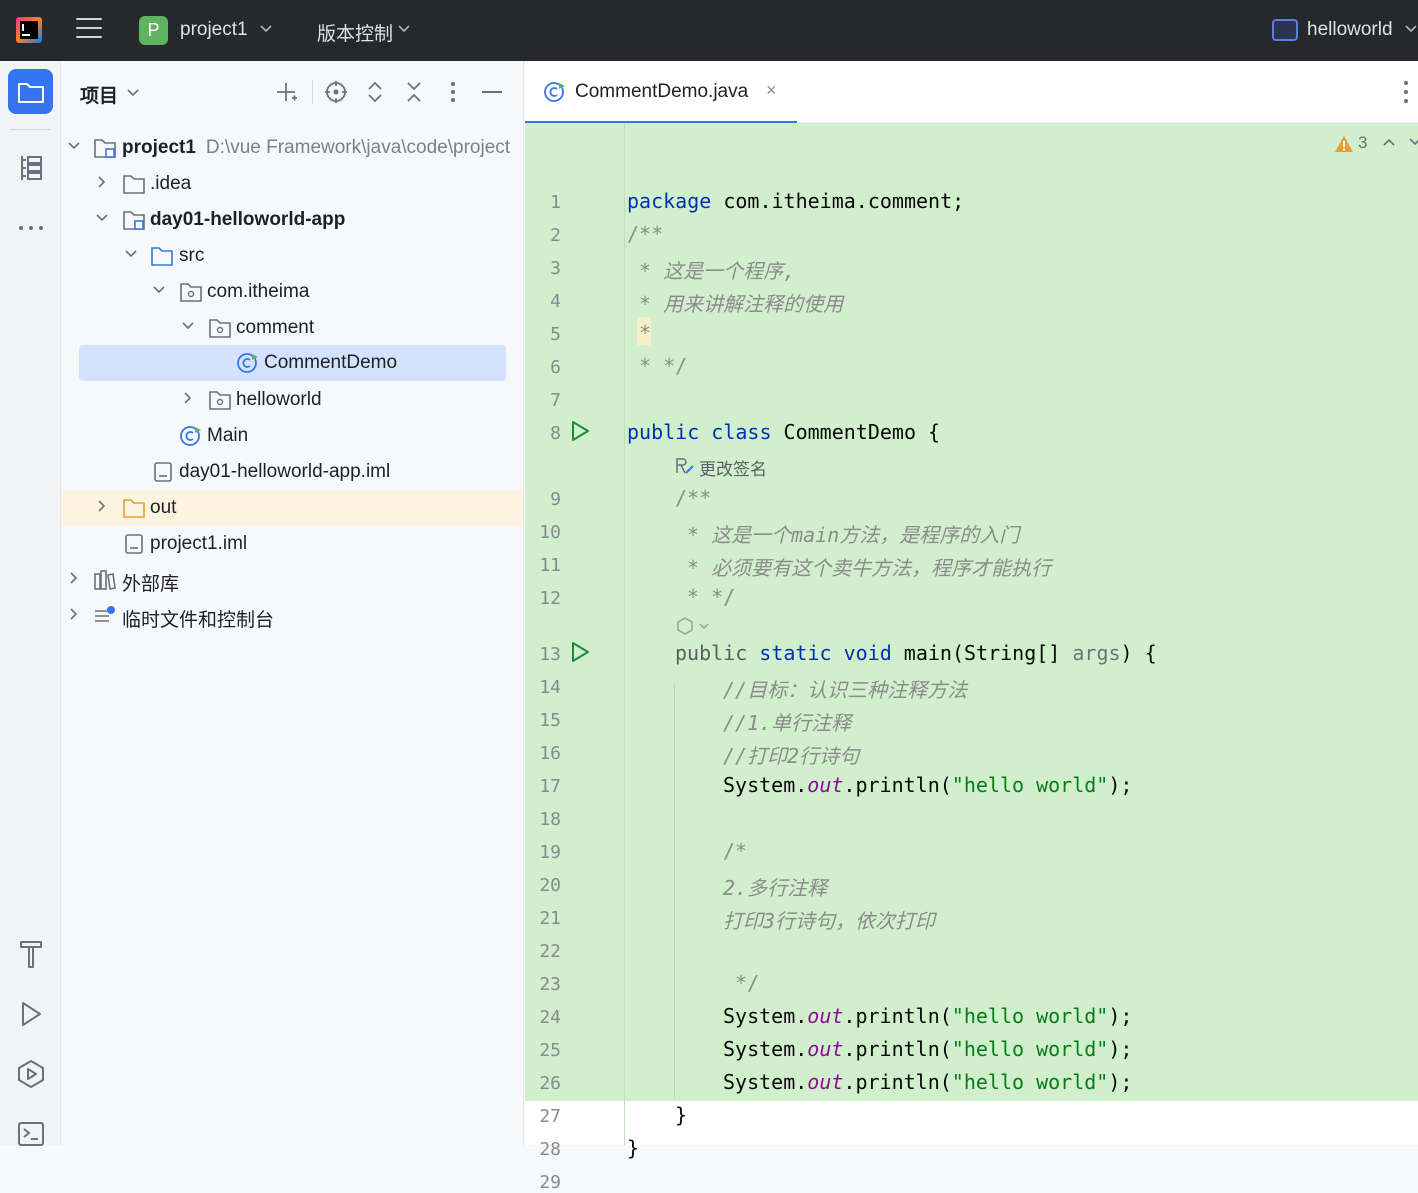 The width and height of the screenshot is (1418, 1193). What do you see at coordinates (1120, 785) in the screenshot?
I see `code-token: );` at bounding box center [1120, 785].